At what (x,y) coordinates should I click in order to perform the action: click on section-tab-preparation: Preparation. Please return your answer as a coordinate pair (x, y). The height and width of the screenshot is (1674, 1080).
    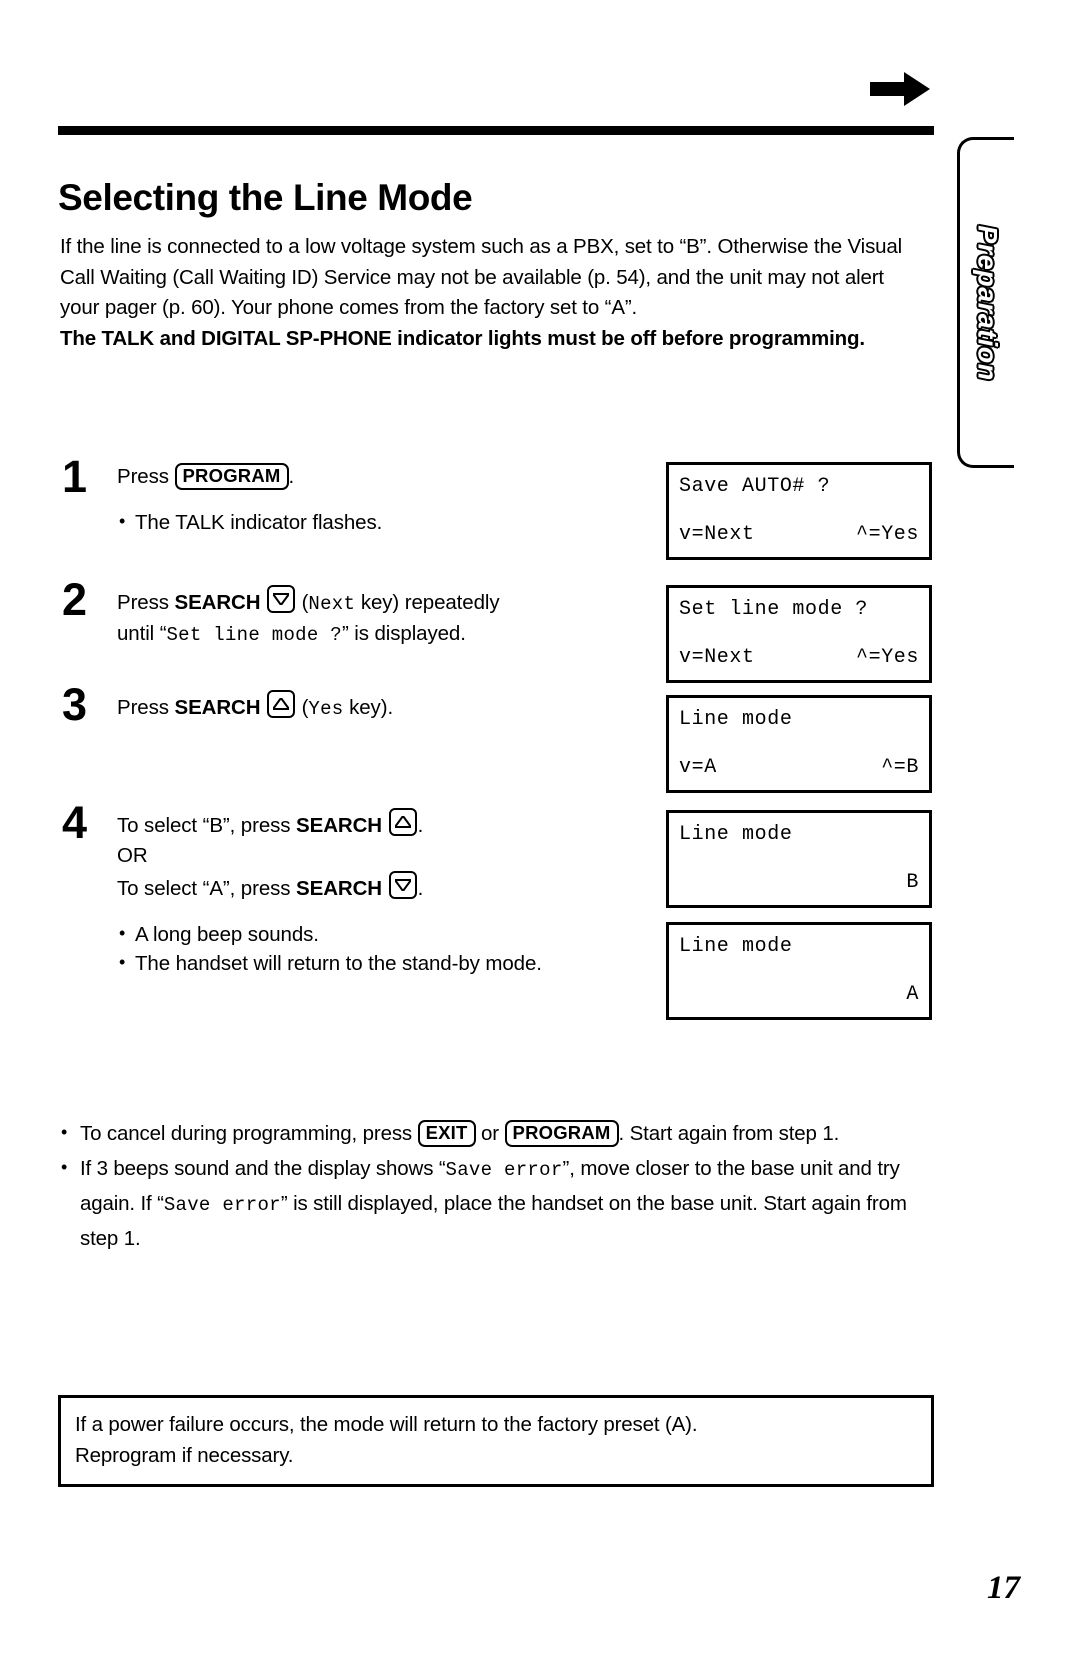
    Looking at the image, I should click on (985, 302).